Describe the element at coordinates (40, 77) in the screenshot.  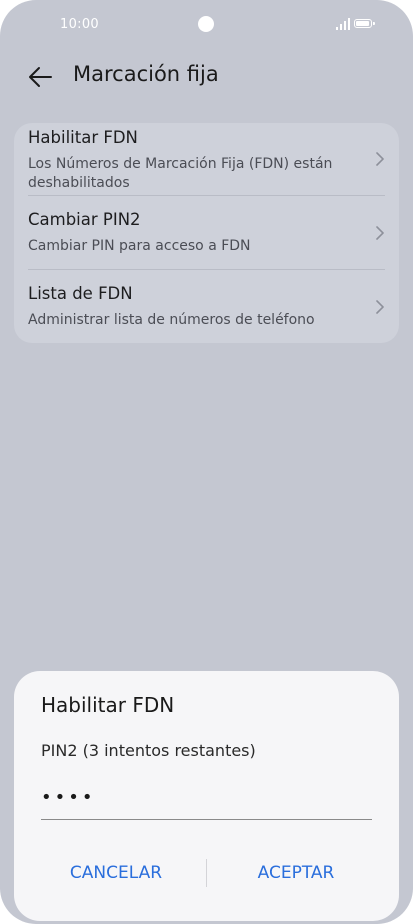
I see `back-arrow-icon` at that location.